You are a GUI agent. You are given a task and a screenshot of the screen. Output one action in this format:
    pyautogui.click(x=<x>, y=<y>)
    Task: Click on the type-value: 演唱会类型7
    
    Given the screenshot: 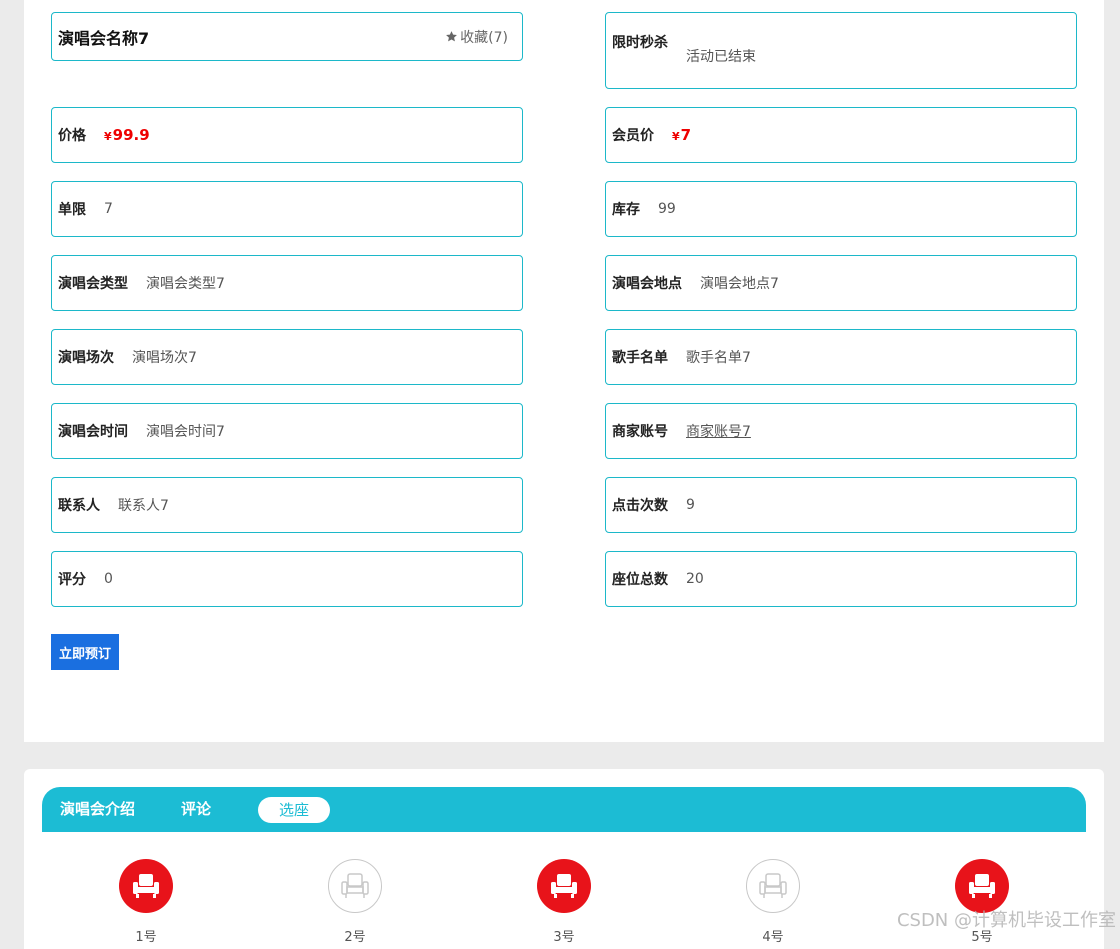 What is the action you would take?
    pyautogui.click(x=185, y=284)
    